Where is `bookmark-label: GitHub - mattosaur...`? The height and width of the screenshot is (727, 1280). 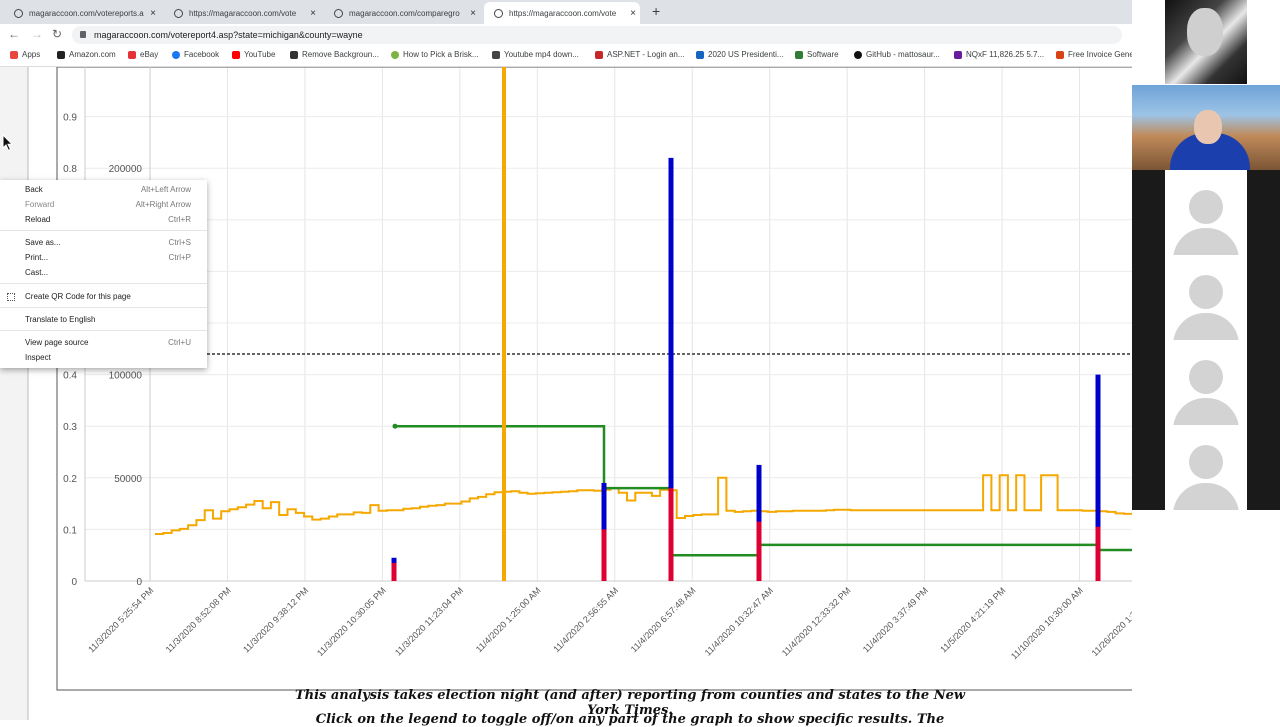
bookmark-label: GitHub - mattosaur... is located at coordinates (903, 54).